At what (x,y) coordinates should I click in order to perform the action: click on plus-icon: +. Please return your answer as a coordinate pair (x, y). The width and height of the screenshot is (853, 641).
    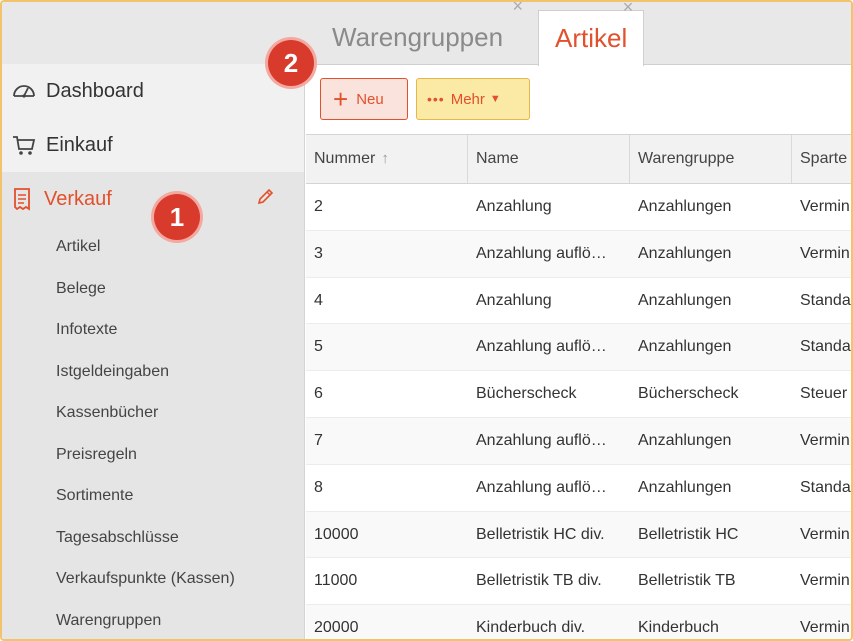
    Looking at the image, I should click on (341, 99).